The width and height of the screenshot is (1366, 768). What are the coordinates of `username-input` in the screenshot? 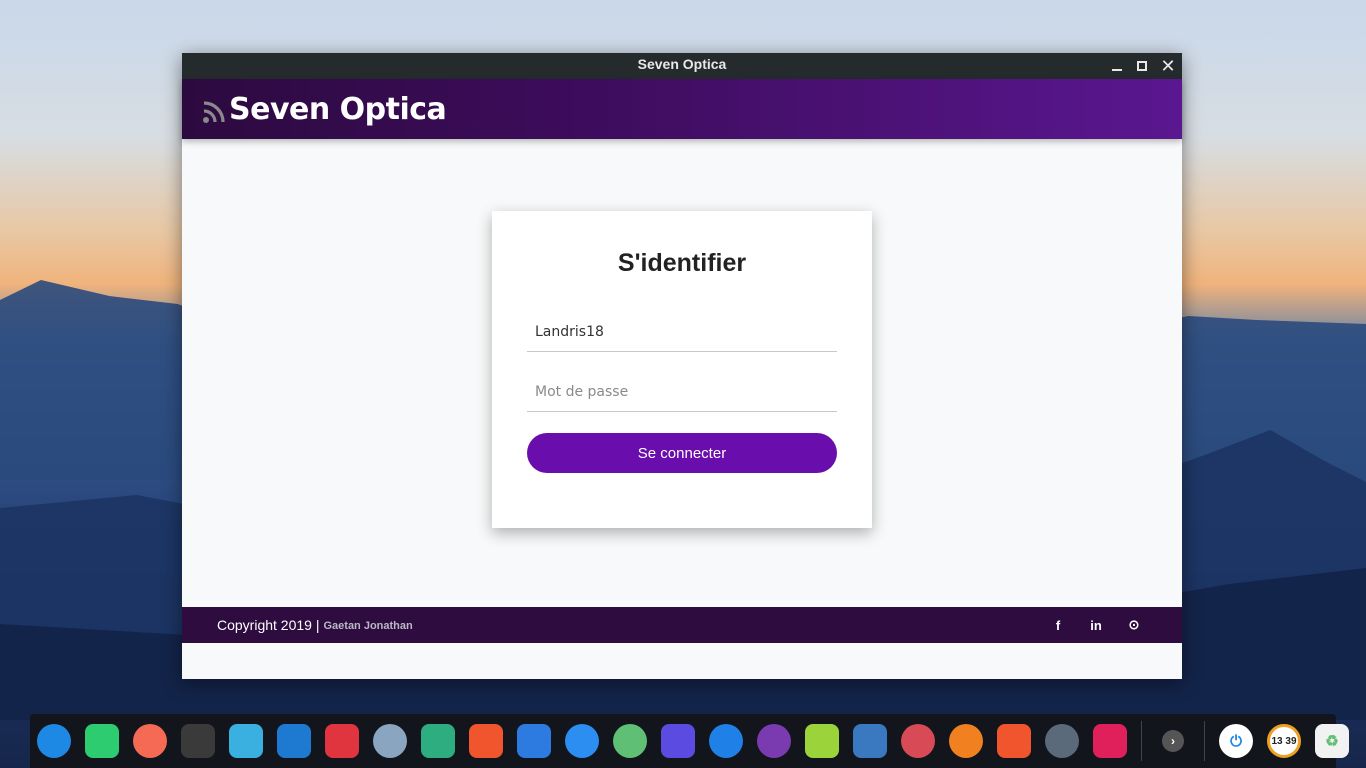 It's located at (682, 332).